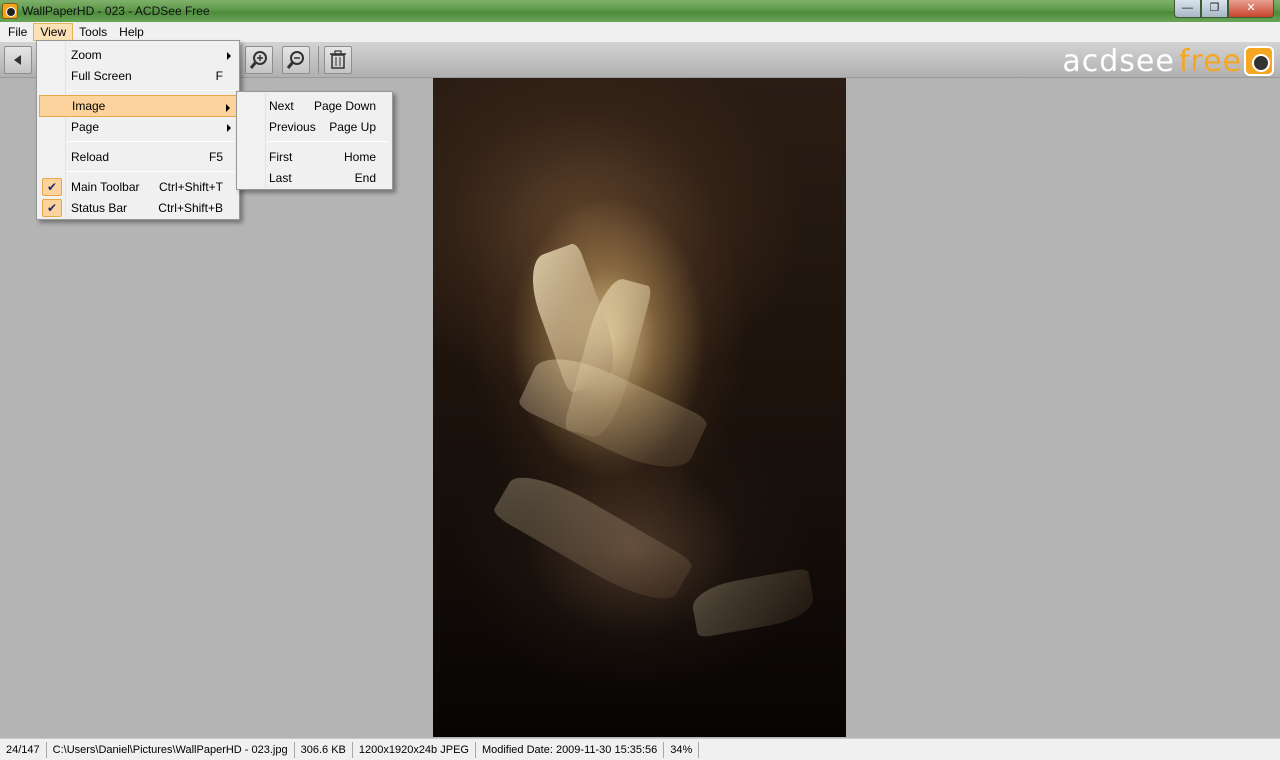 The width and height of the screenshot is (1280, 760). What do you see at coordinates (1259, 61) in the screenshot?
I see `camera-icon` at bounding box center [1259, 61].